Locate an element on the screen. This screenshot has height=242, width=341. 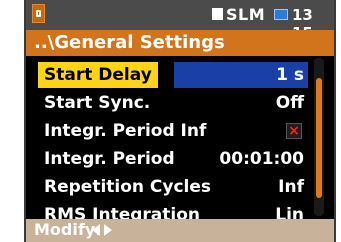
setting-start-delay: Start Delay 1 s is located at coordinates (173, 75).